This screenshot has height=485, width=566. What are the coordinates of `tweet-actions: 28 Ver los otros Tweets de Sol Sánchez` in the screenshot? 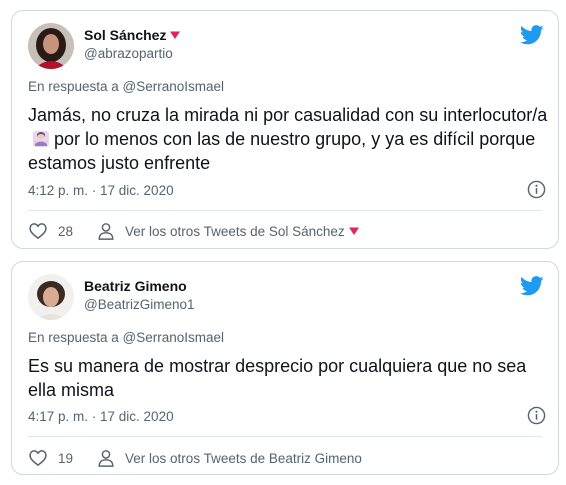 It's located at (193, 231).